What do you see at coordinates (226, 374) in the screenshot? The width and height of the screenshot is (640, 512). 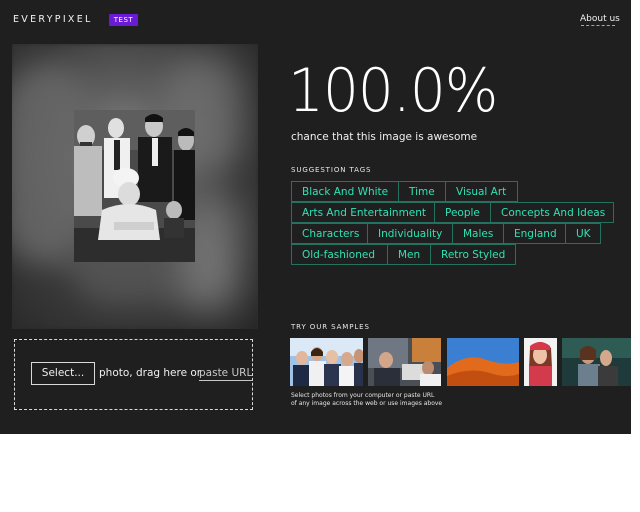 I see `paste-url-link: paste URL` at bounding box center [226, 374].